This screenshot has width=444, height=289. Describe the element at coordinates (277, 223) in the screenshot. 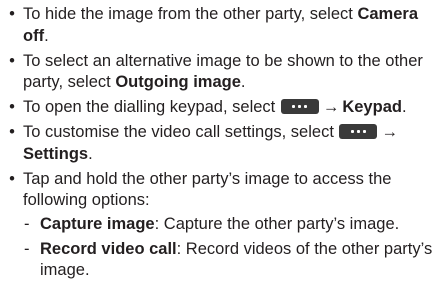

I see `option-description: : Capture the other party’s image.` at that location.